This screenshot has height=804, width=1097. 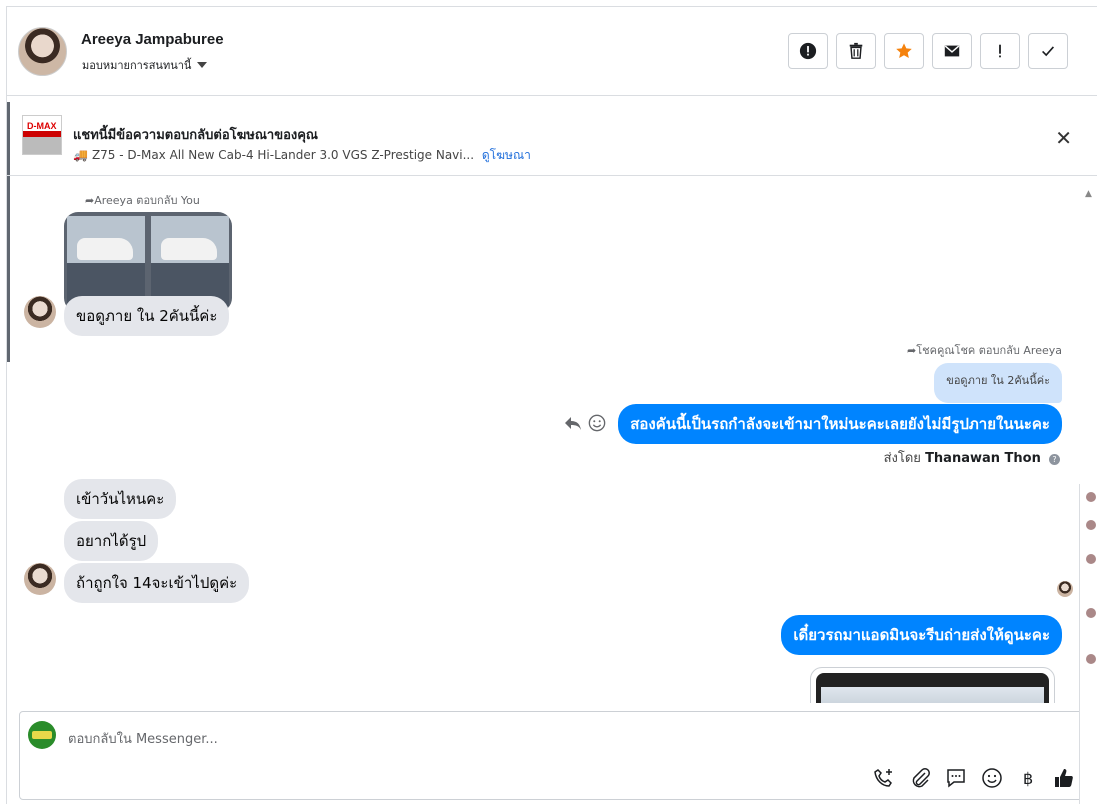 What do you see at coordinates (920, 778) in the screenshot?
I see `paperclip-icon` at bounding box center [920, 778].